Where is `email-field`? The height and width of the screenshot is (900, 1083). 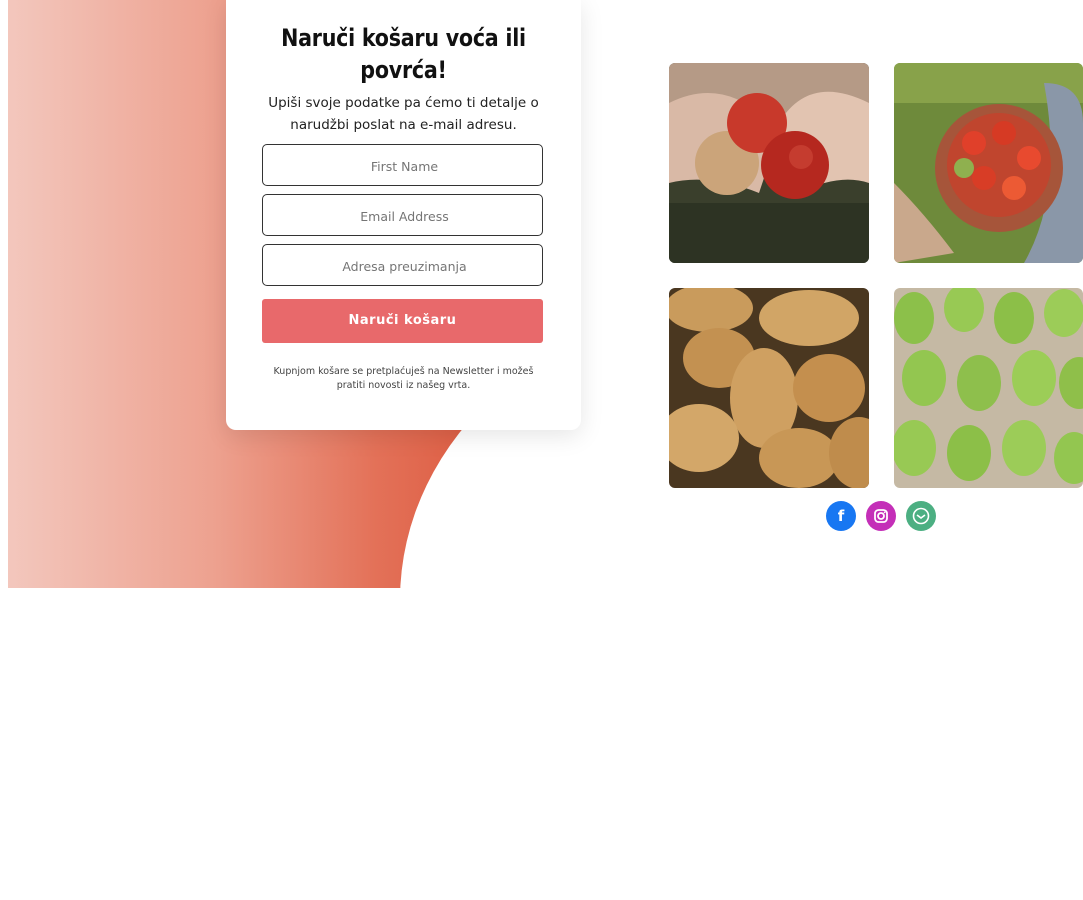 email-field is located at coordinates (404, 215).